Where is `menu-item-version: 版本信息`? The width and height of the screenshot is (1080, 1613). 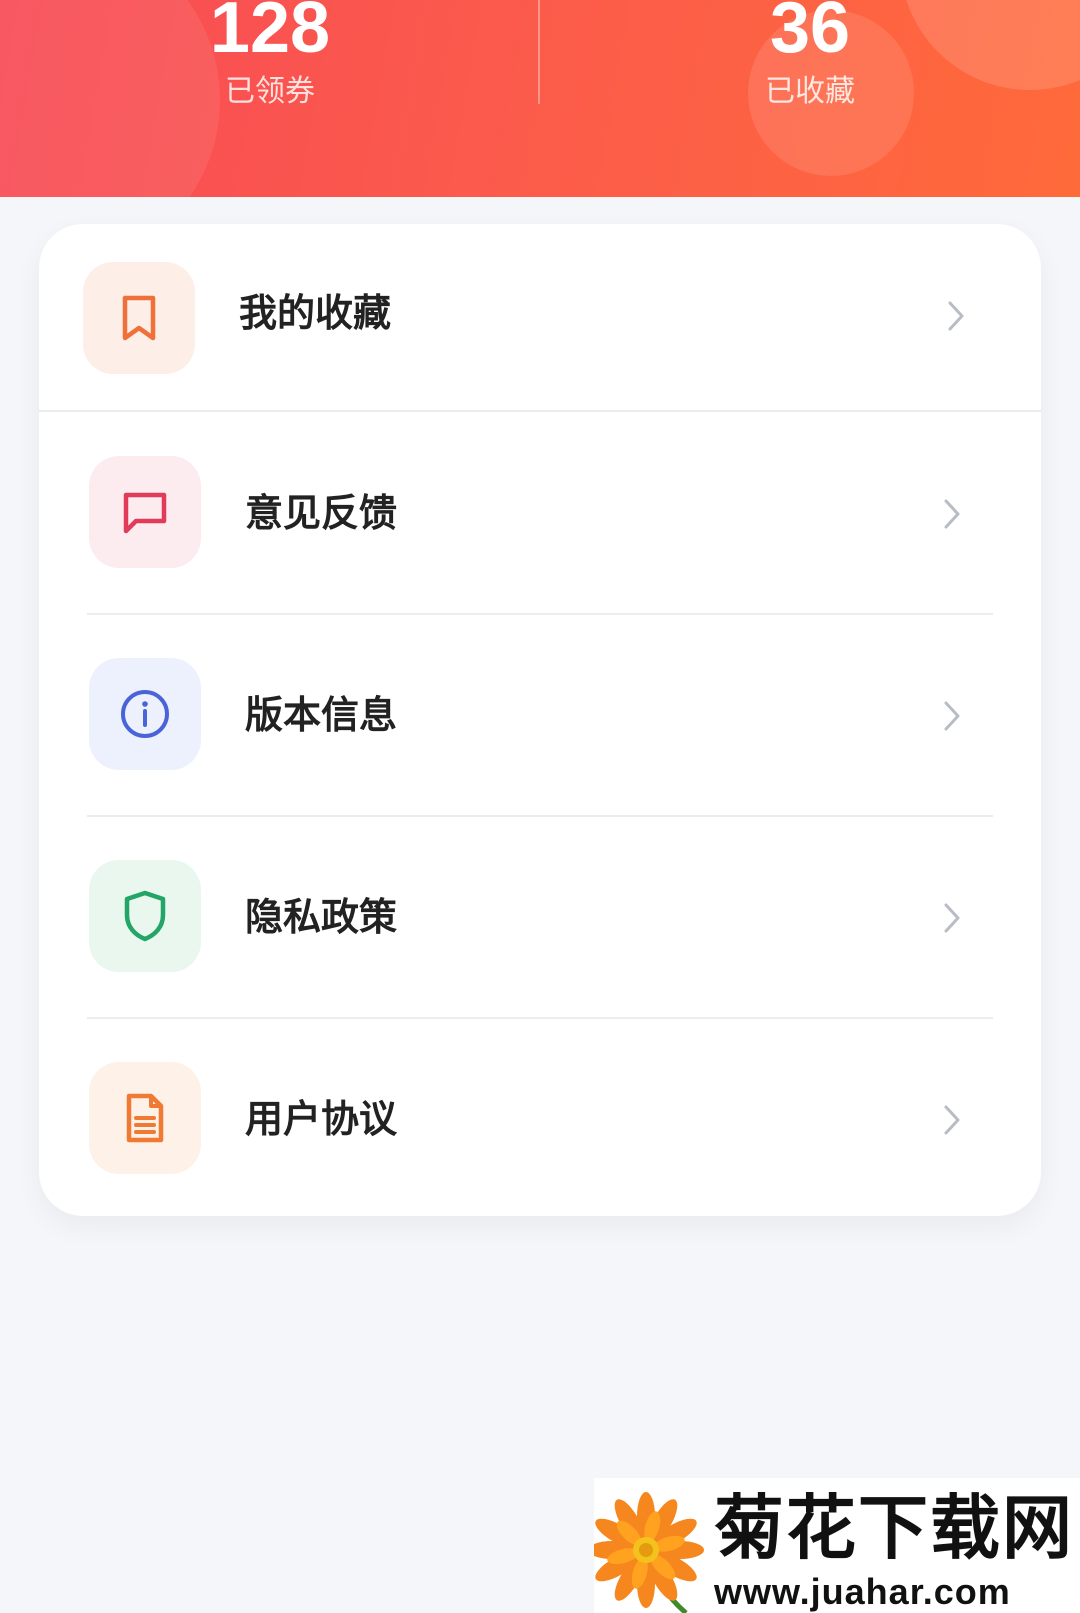 menu-item-version: 版本信息 is located at coordinates (540, 714).